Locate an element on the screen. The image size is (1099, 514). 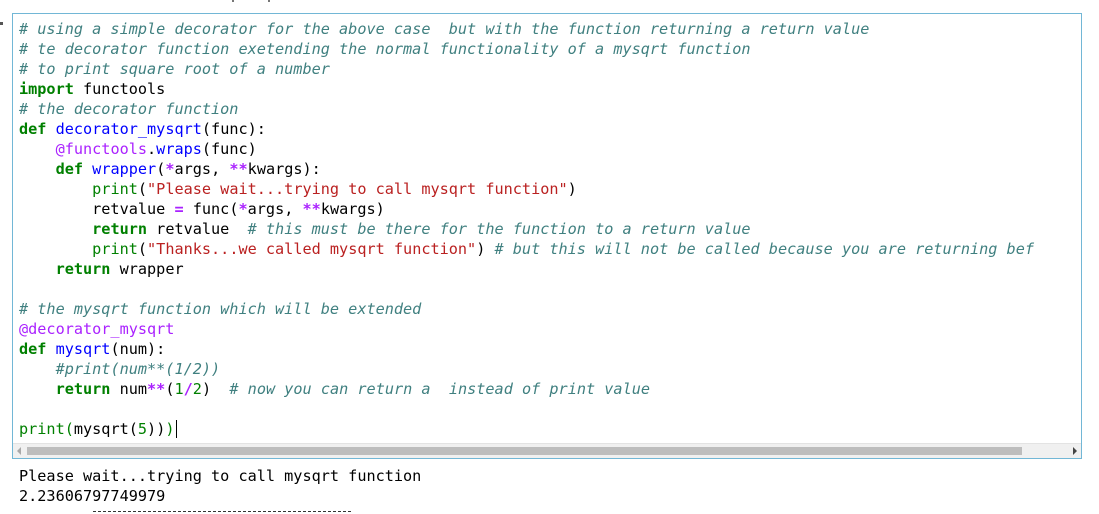
code-line: # to print square root of a number is located at coordinates (550, 69).